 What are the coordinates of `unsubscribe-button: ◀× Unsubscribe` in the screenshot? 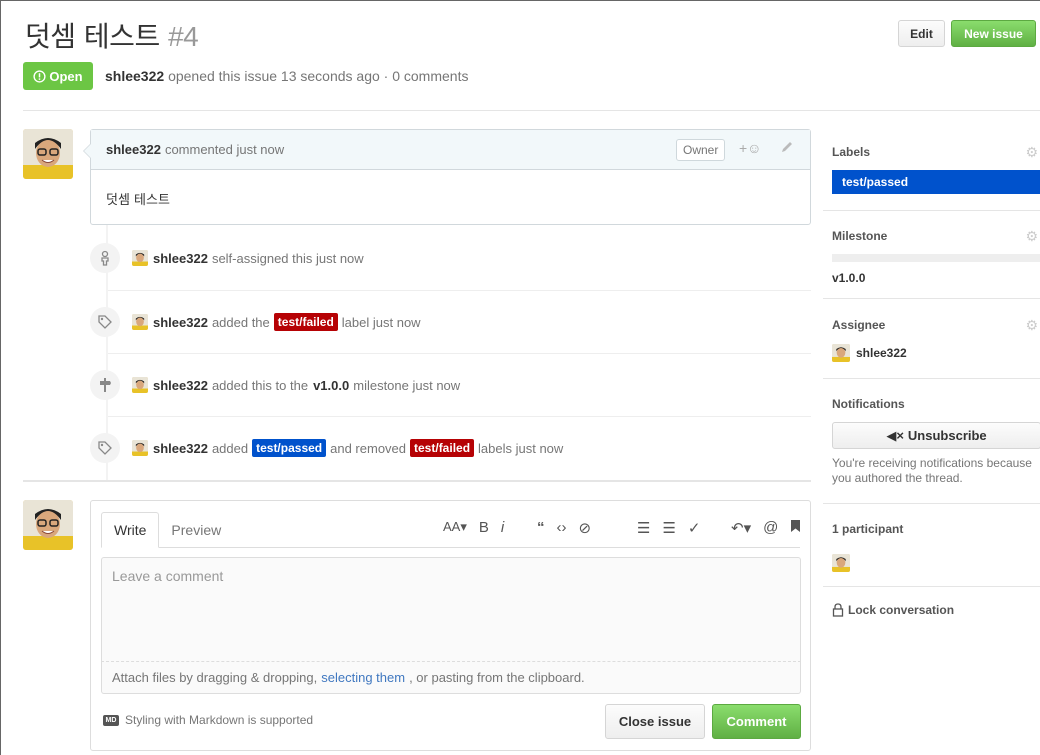 It's located at (936, 435).